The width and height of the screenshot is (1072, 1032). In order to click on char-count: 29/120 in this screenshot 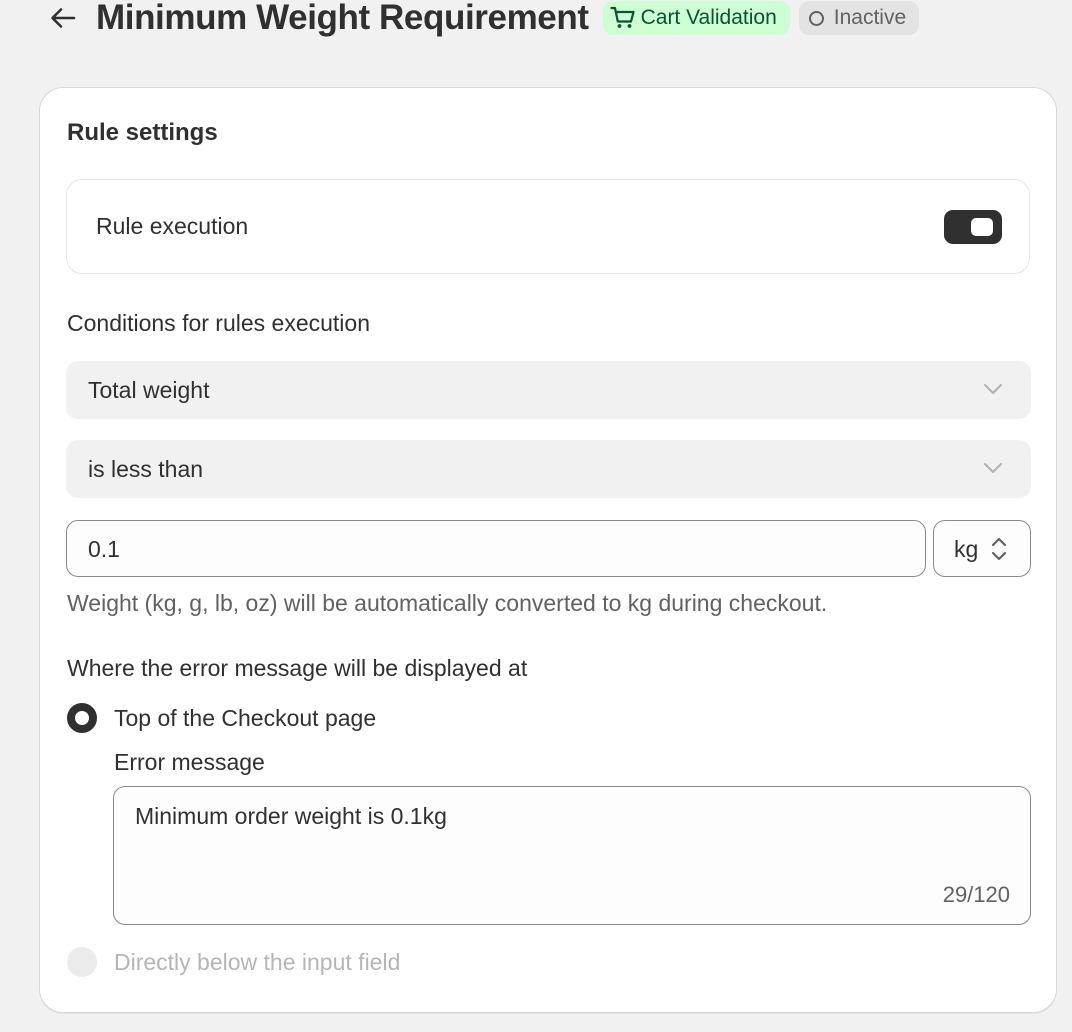, I will do `click(976, 894)`.